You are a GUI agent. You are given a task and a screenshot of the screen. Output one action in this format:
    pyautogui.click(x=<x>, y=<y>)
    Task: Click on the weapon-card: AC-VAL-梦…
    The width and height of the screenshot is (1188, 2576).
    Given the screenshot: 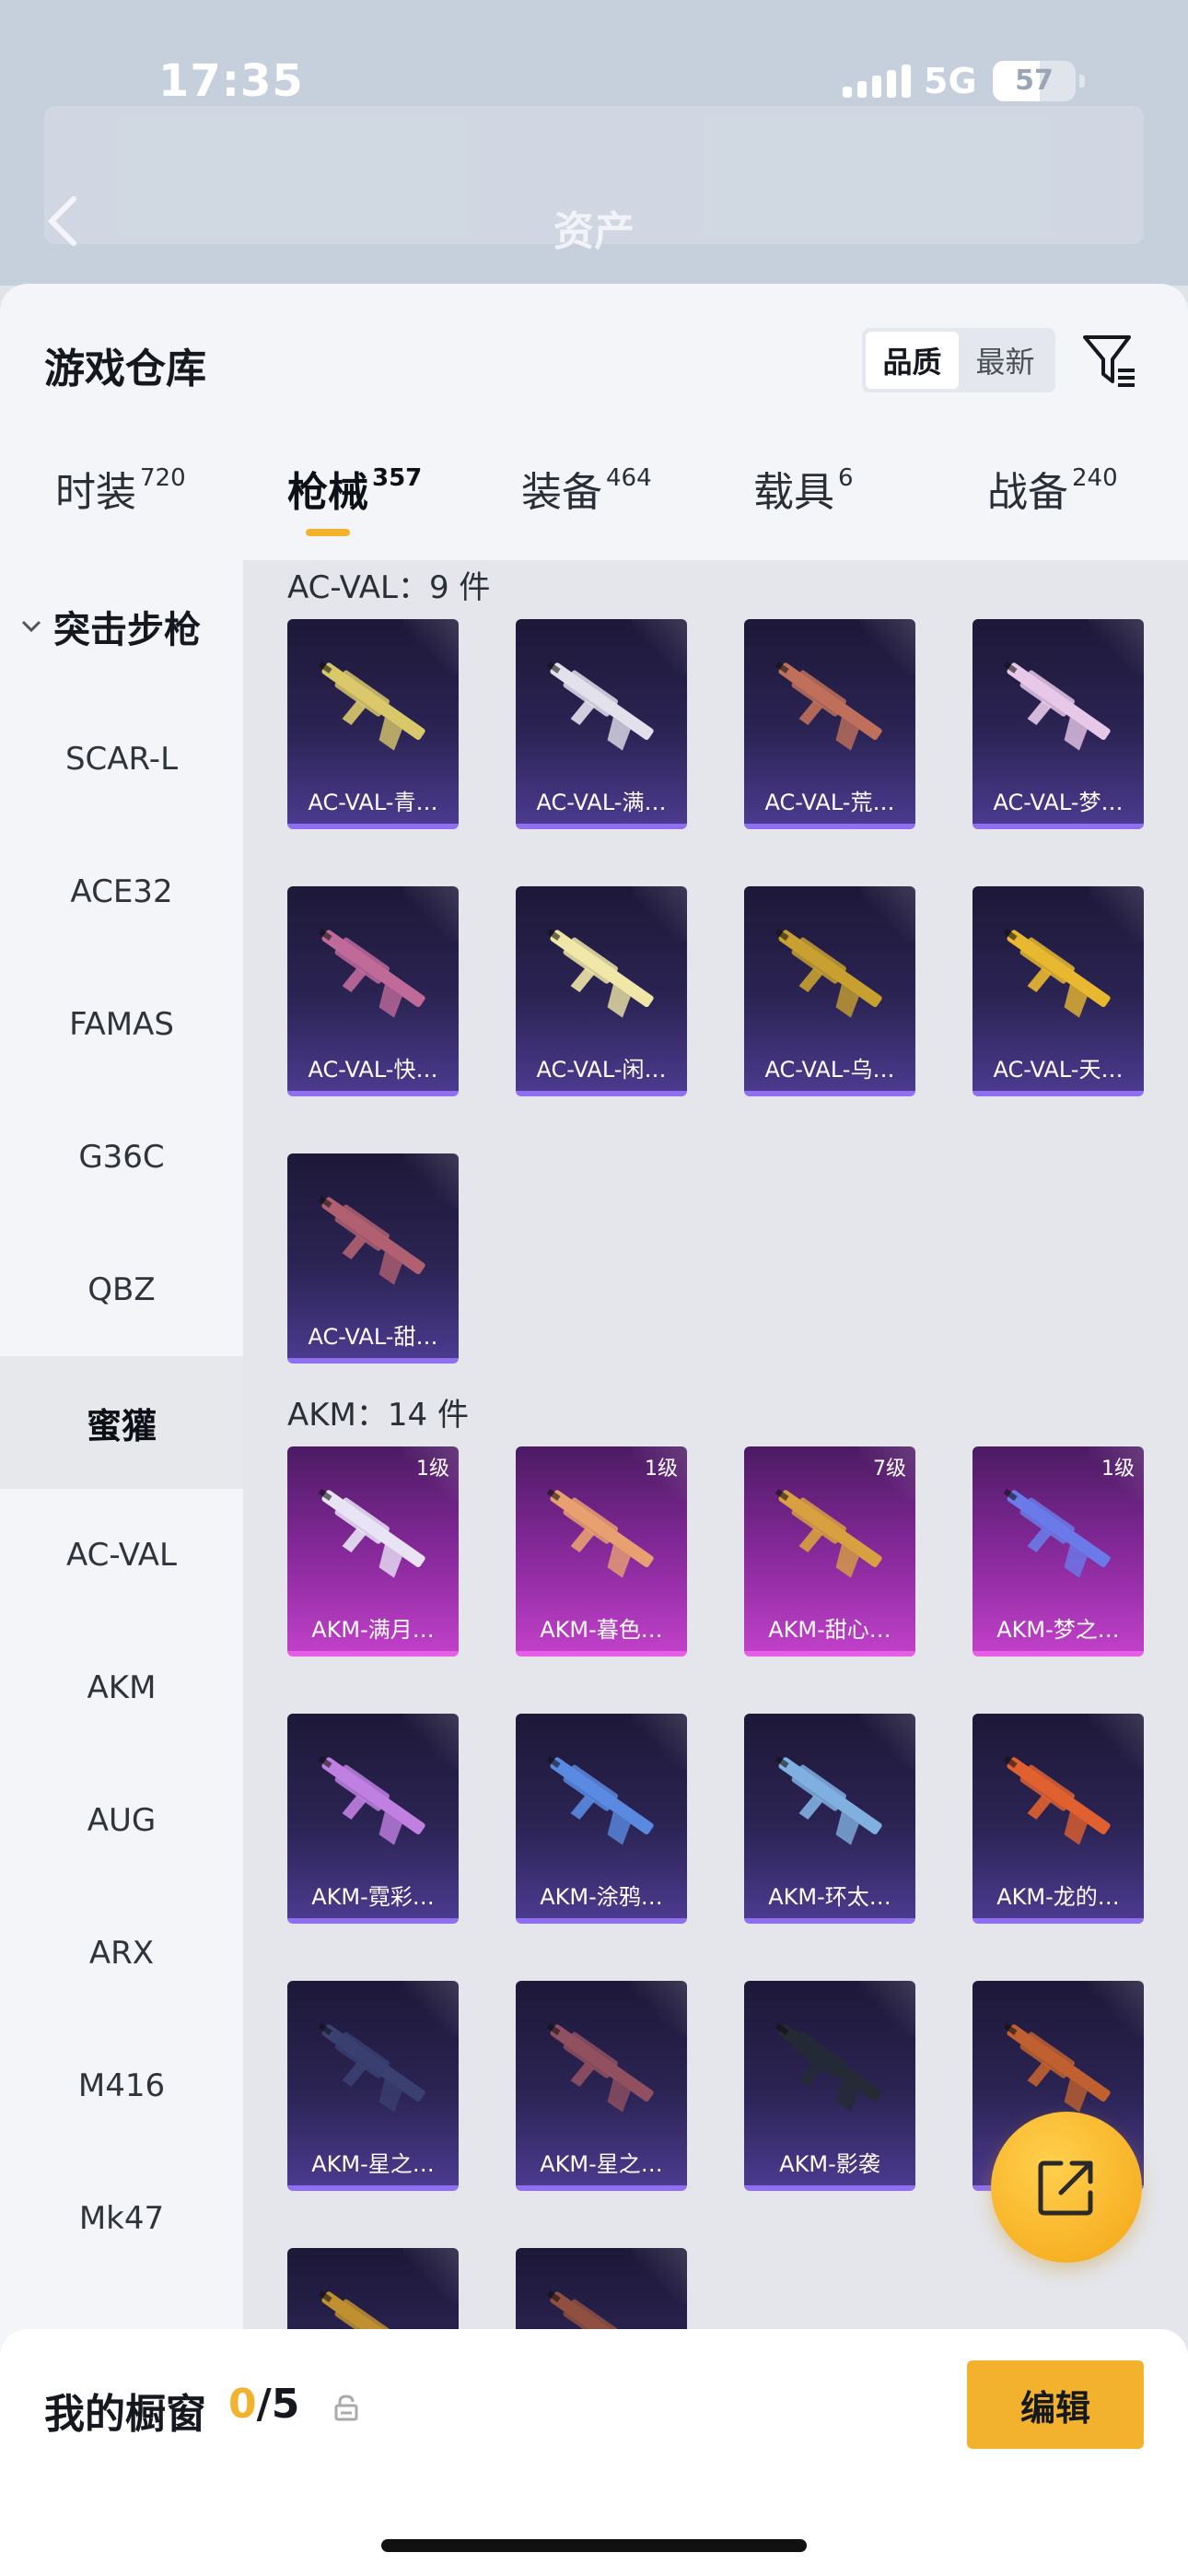 What is the action you would take?
    pyautogui.click(x=1058, y=724)
    